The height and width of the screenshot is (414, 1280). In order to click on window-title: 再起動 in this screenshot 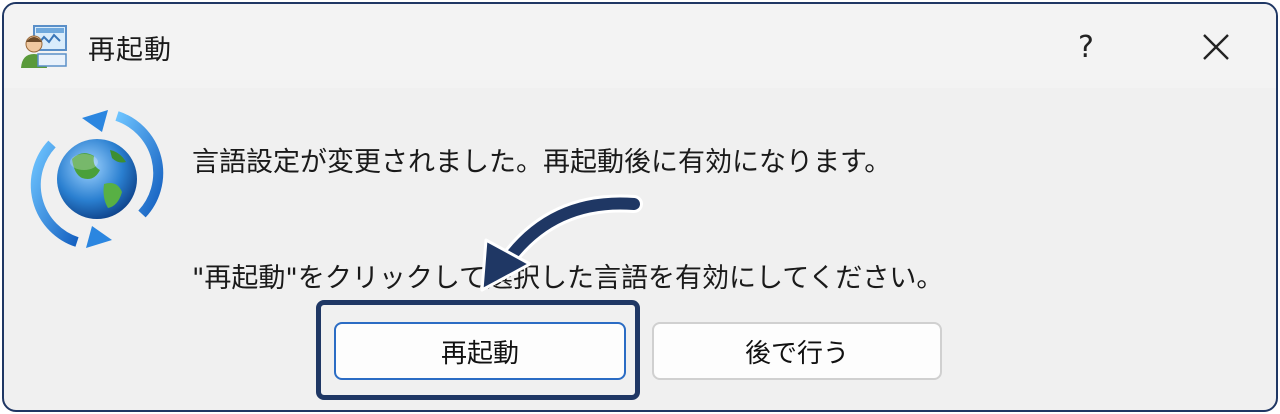, I will do `click(130, 50)`.